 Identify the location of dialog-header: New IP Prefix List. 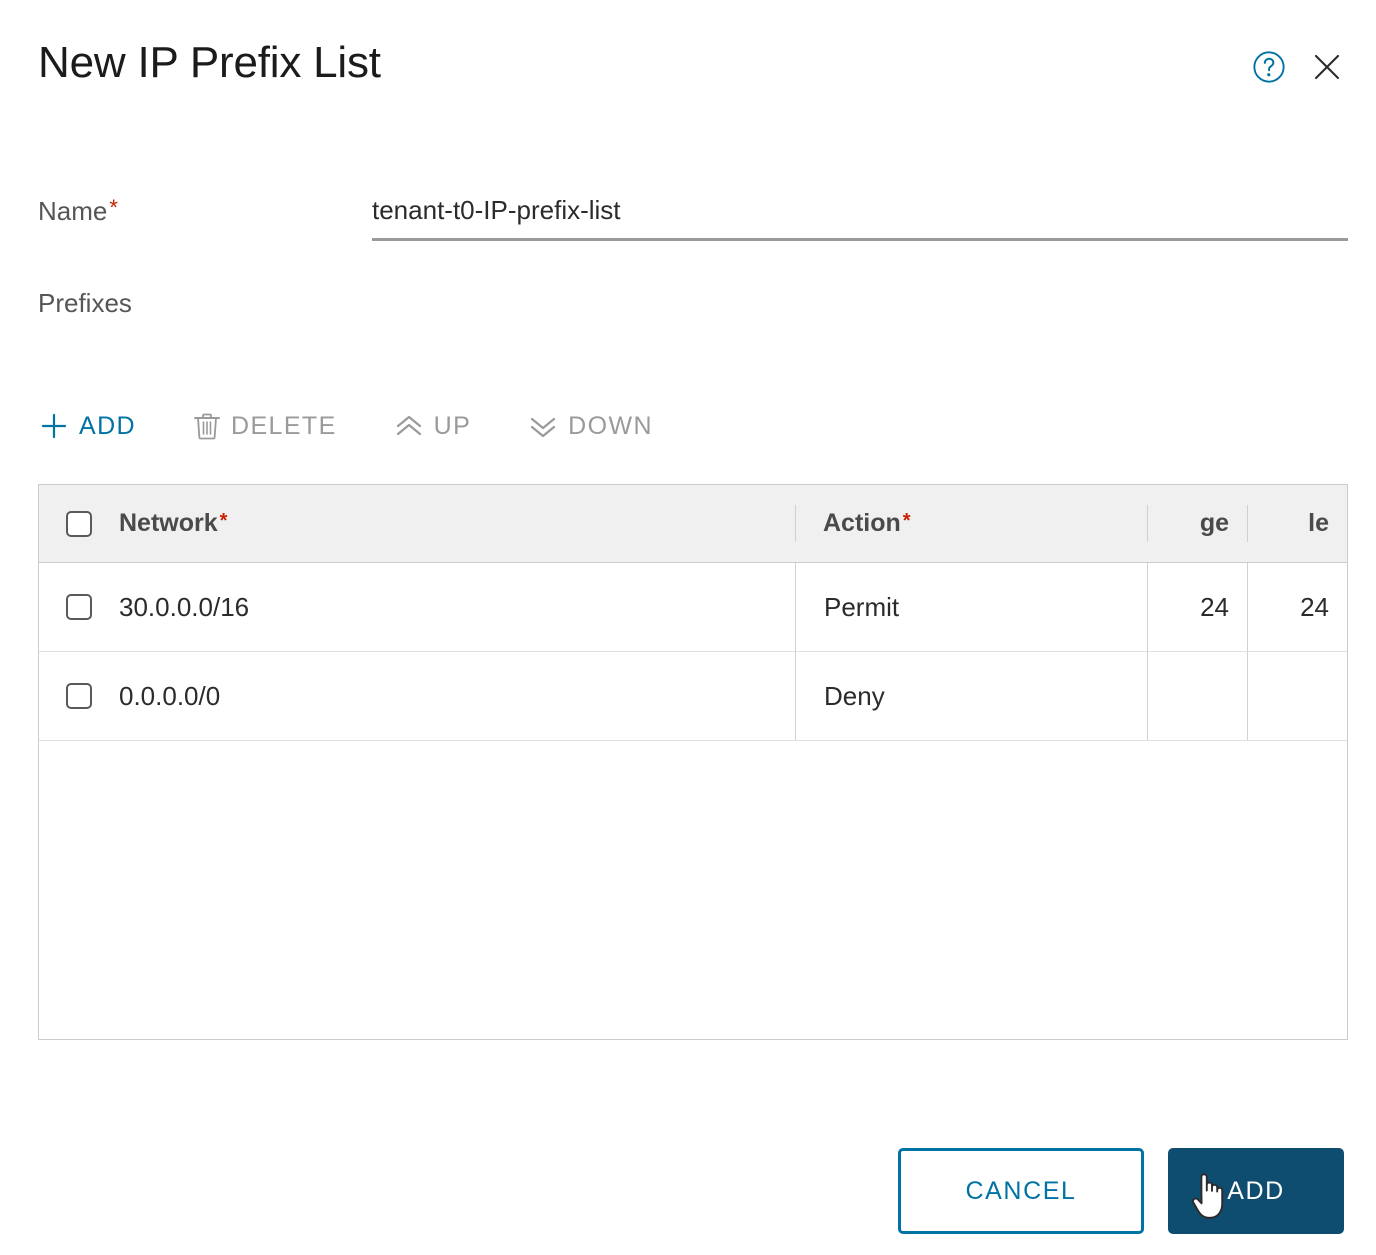
(688, 70).